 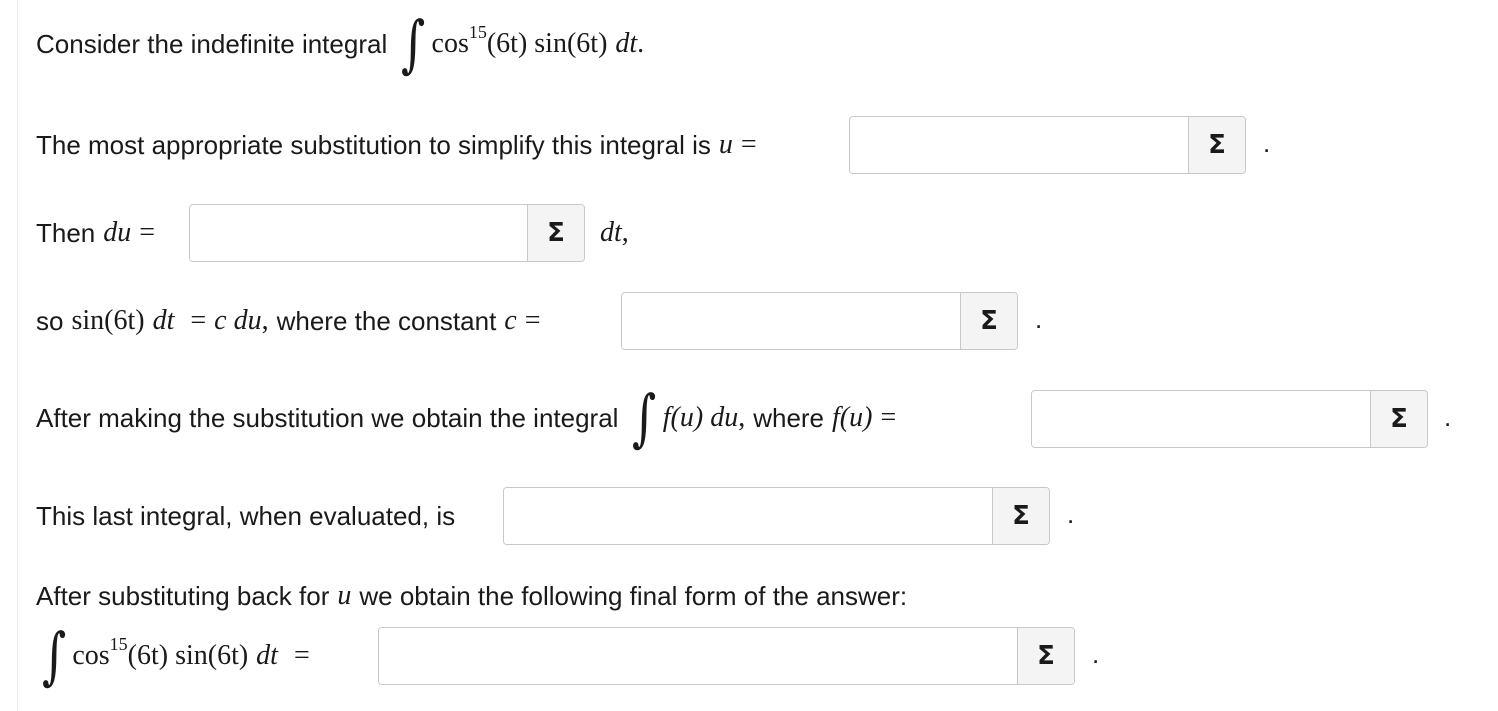 What do you see at coordinates (108, 320) in the screenshot?
I see `sin-text: sin(6t)` at bounding box center [108, 320].